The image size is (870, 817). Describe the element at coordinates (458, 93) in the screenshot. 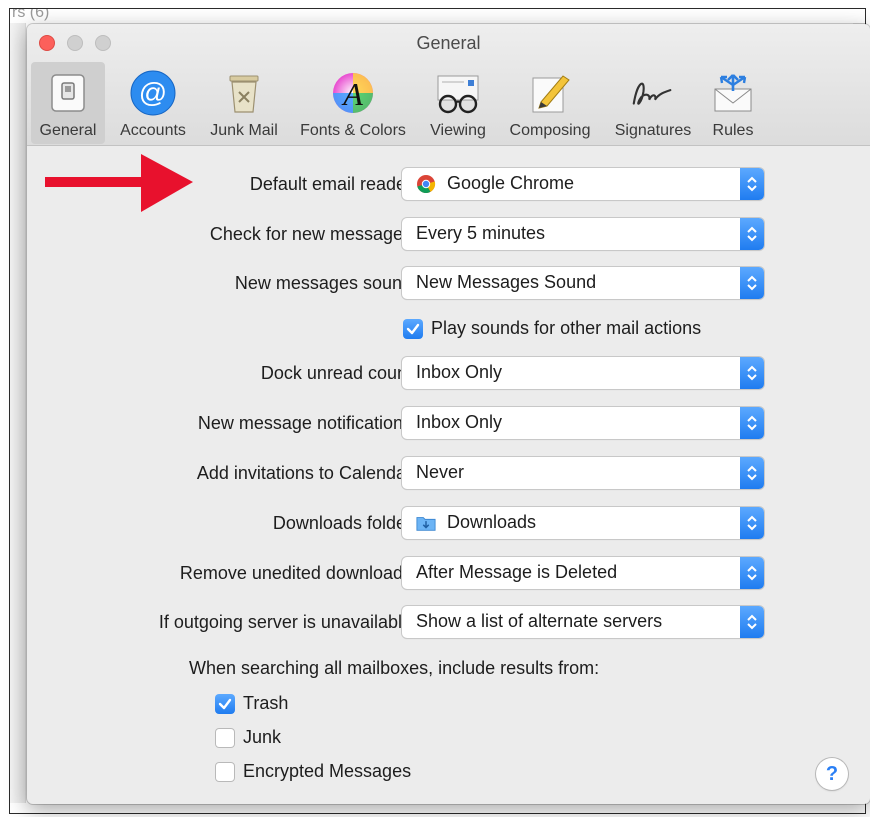

I see `glasses-icon` at that location.